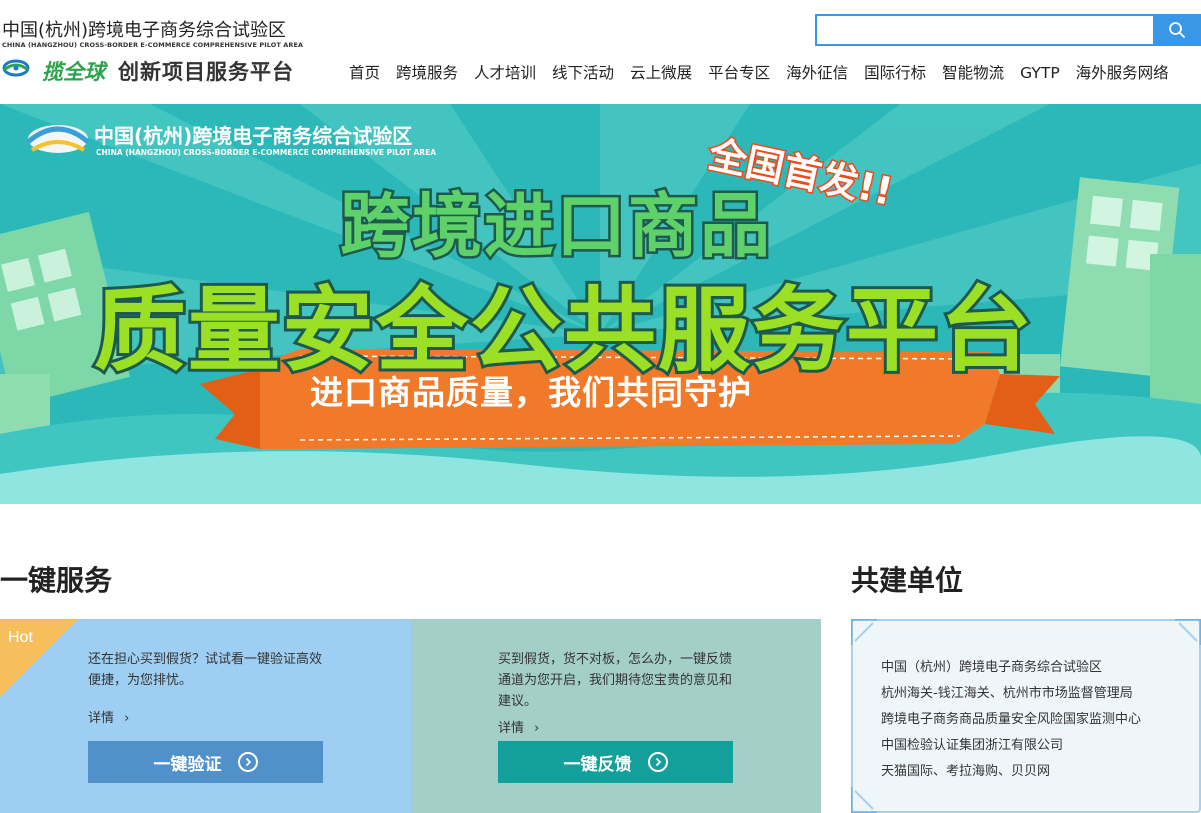  What do you see at coordinates (739, 73) in the screenshot?
I see `nav-item-platform-zone: 平台专区` at bounding box center [739, 73].